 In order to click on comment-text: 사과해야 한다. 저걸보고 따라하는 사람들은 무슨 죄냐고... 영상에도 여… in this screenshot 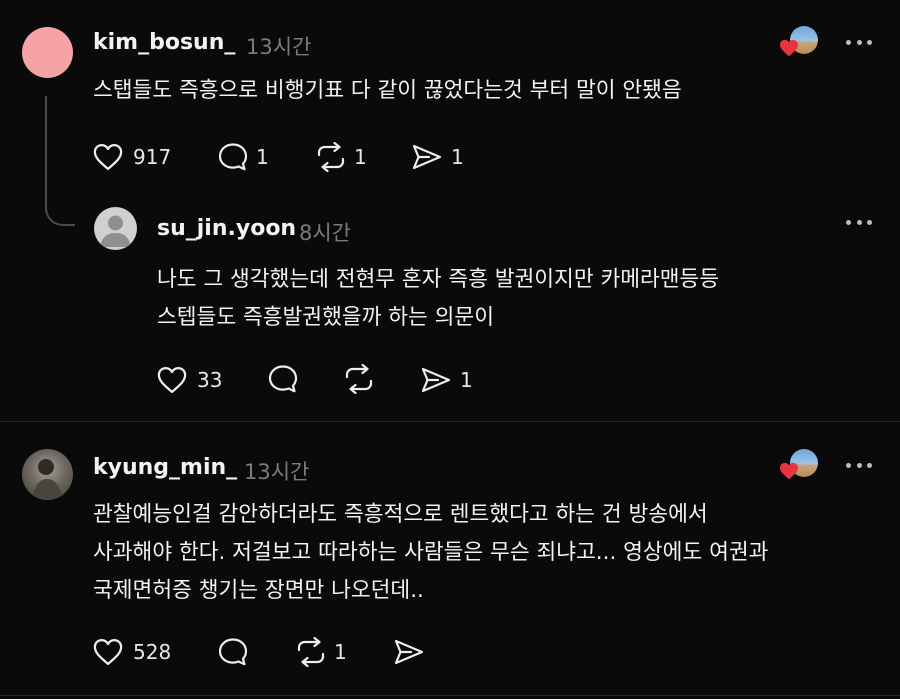, I will do `click(431, 552)`.